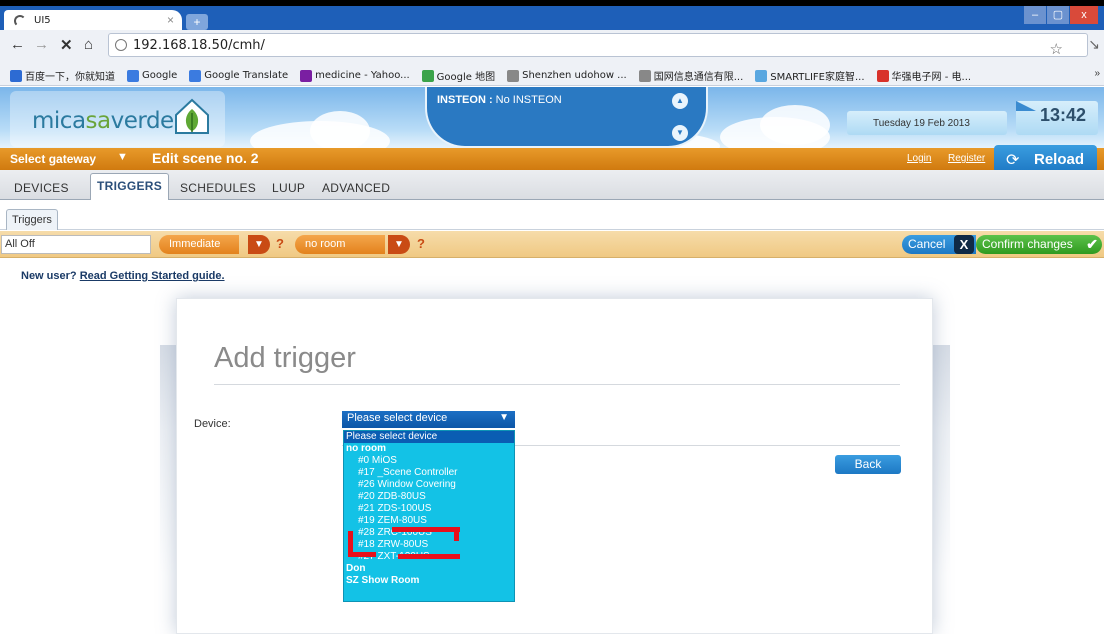 This screenshot has height=634, width=1104. I want to click on bookmark-star-icon: ☆, so click(1056, 49).